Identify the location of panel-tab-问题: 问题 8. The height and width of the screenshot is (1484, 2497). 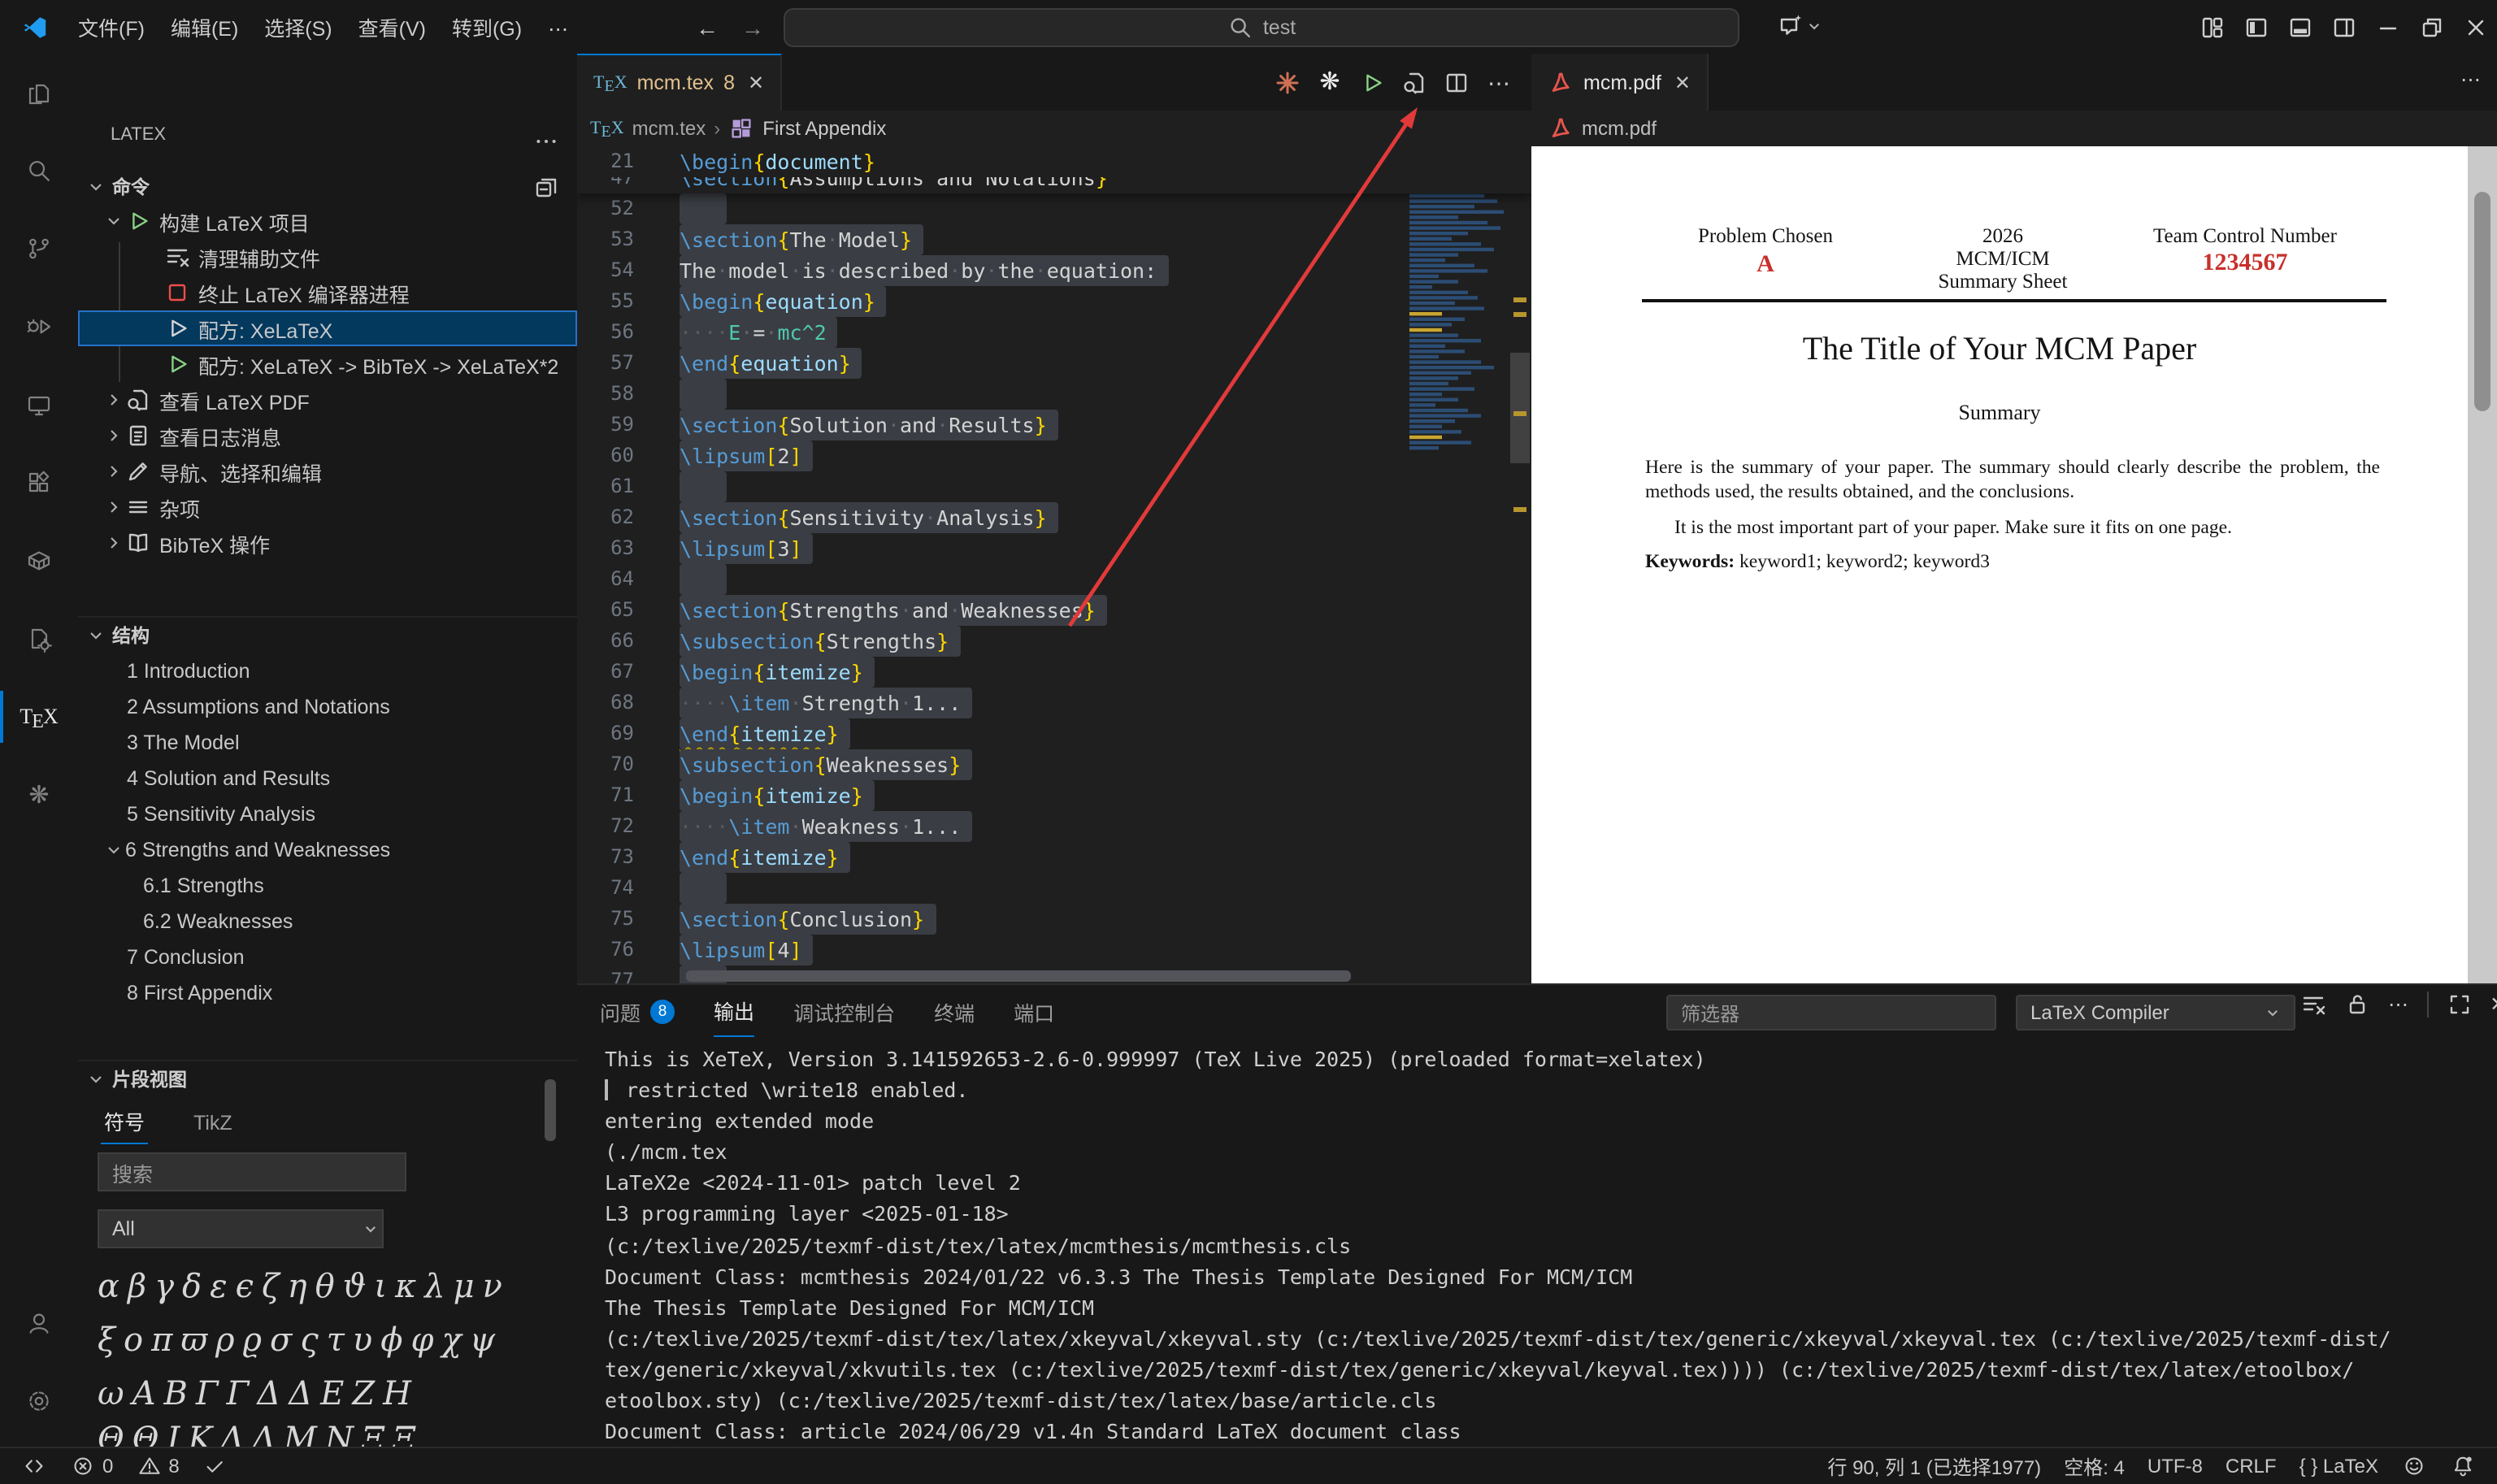
(637, 1011).